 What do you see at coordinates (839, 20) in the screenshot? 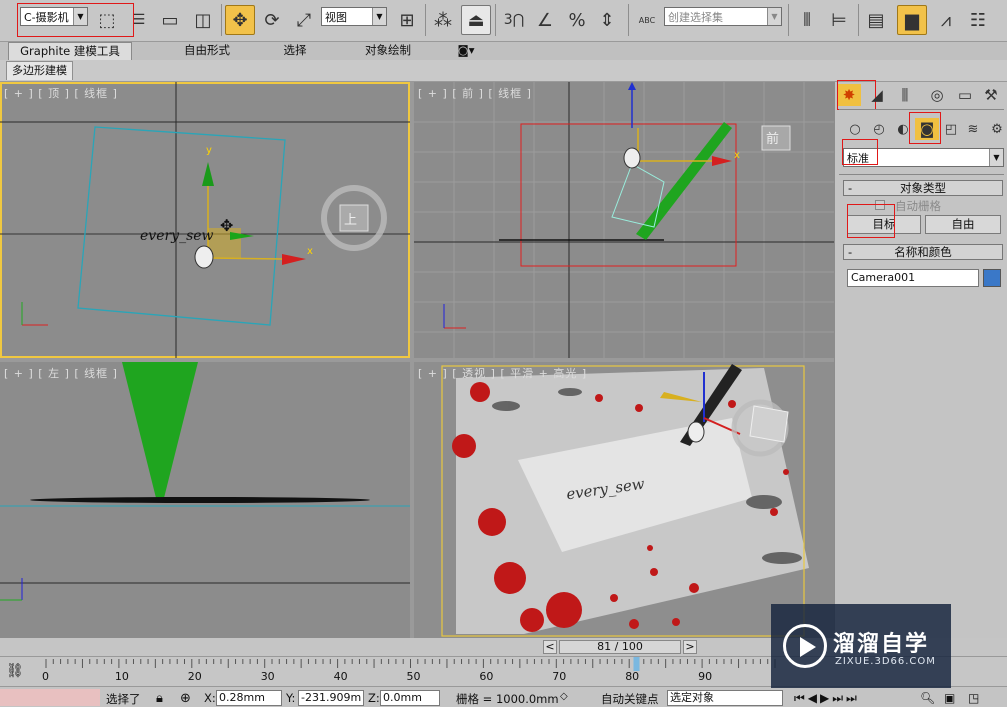
I see `align-icon: ⊨` at bounding box center [839, 20].